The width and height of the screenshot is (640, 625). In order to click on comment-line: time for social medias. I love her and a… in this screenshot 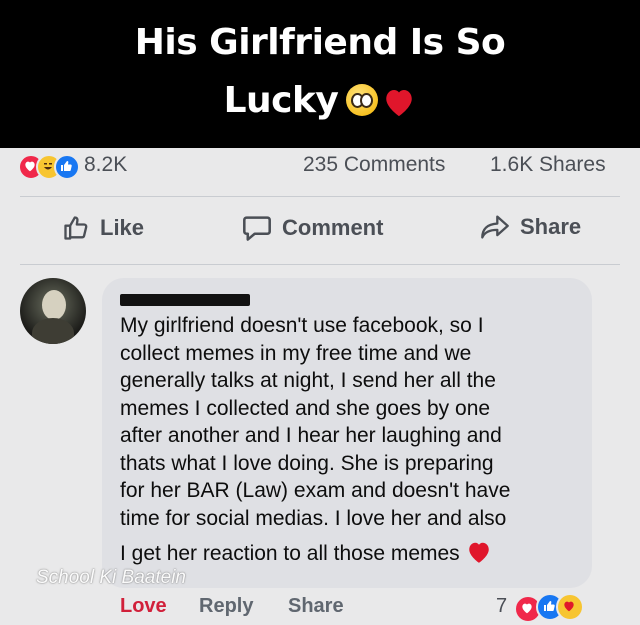, I will do `click(313, 518)`.